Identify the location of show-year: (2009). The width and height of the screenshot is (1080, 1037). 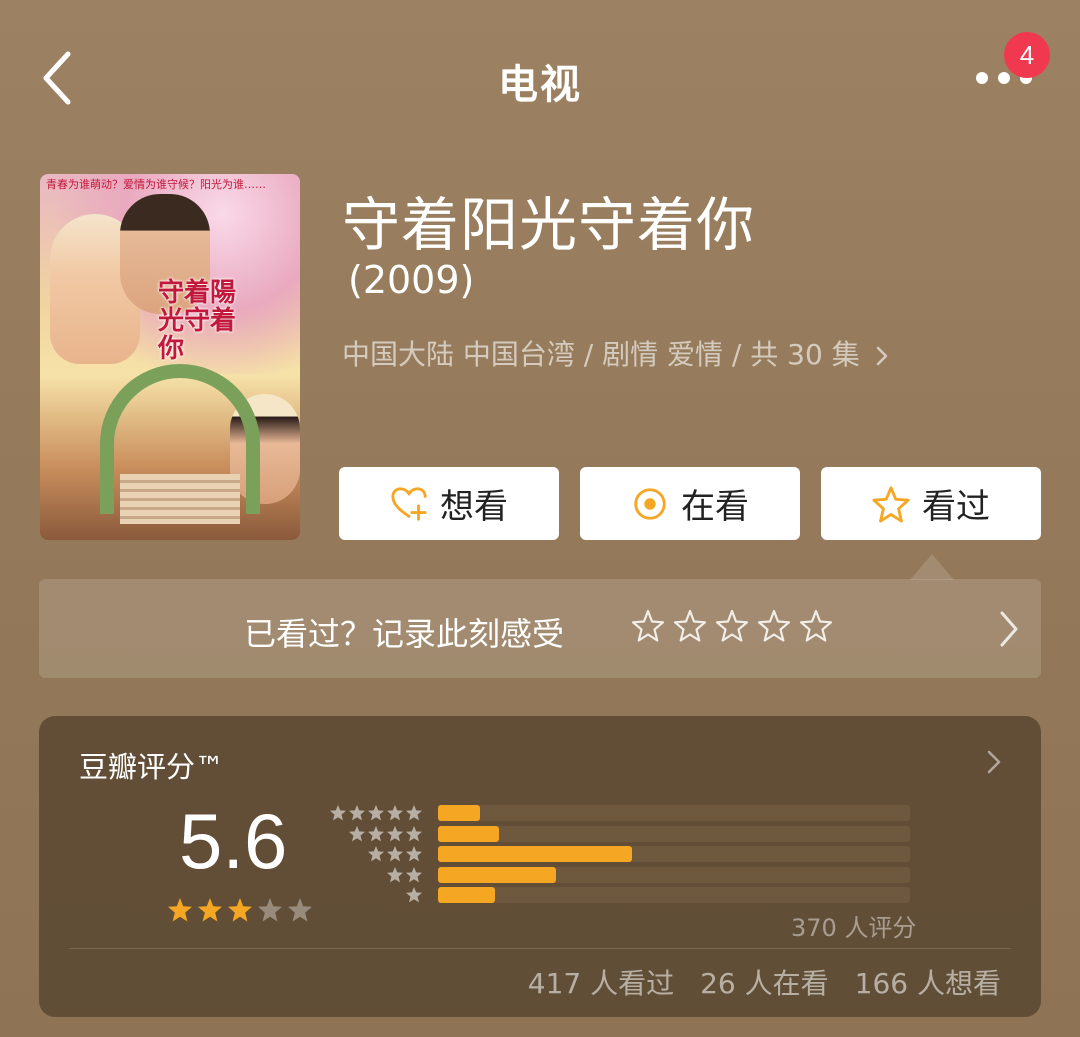
(411, 280).